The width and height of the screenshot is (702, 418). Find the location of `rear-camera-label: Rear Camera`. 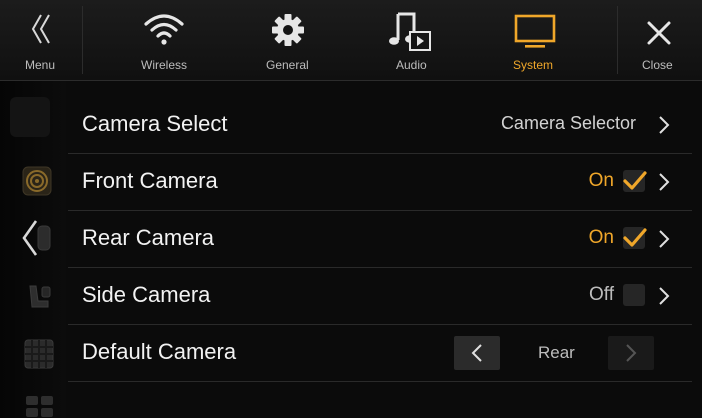

rear-camera-label: Rear Camera is located at coordinates (148, 237).